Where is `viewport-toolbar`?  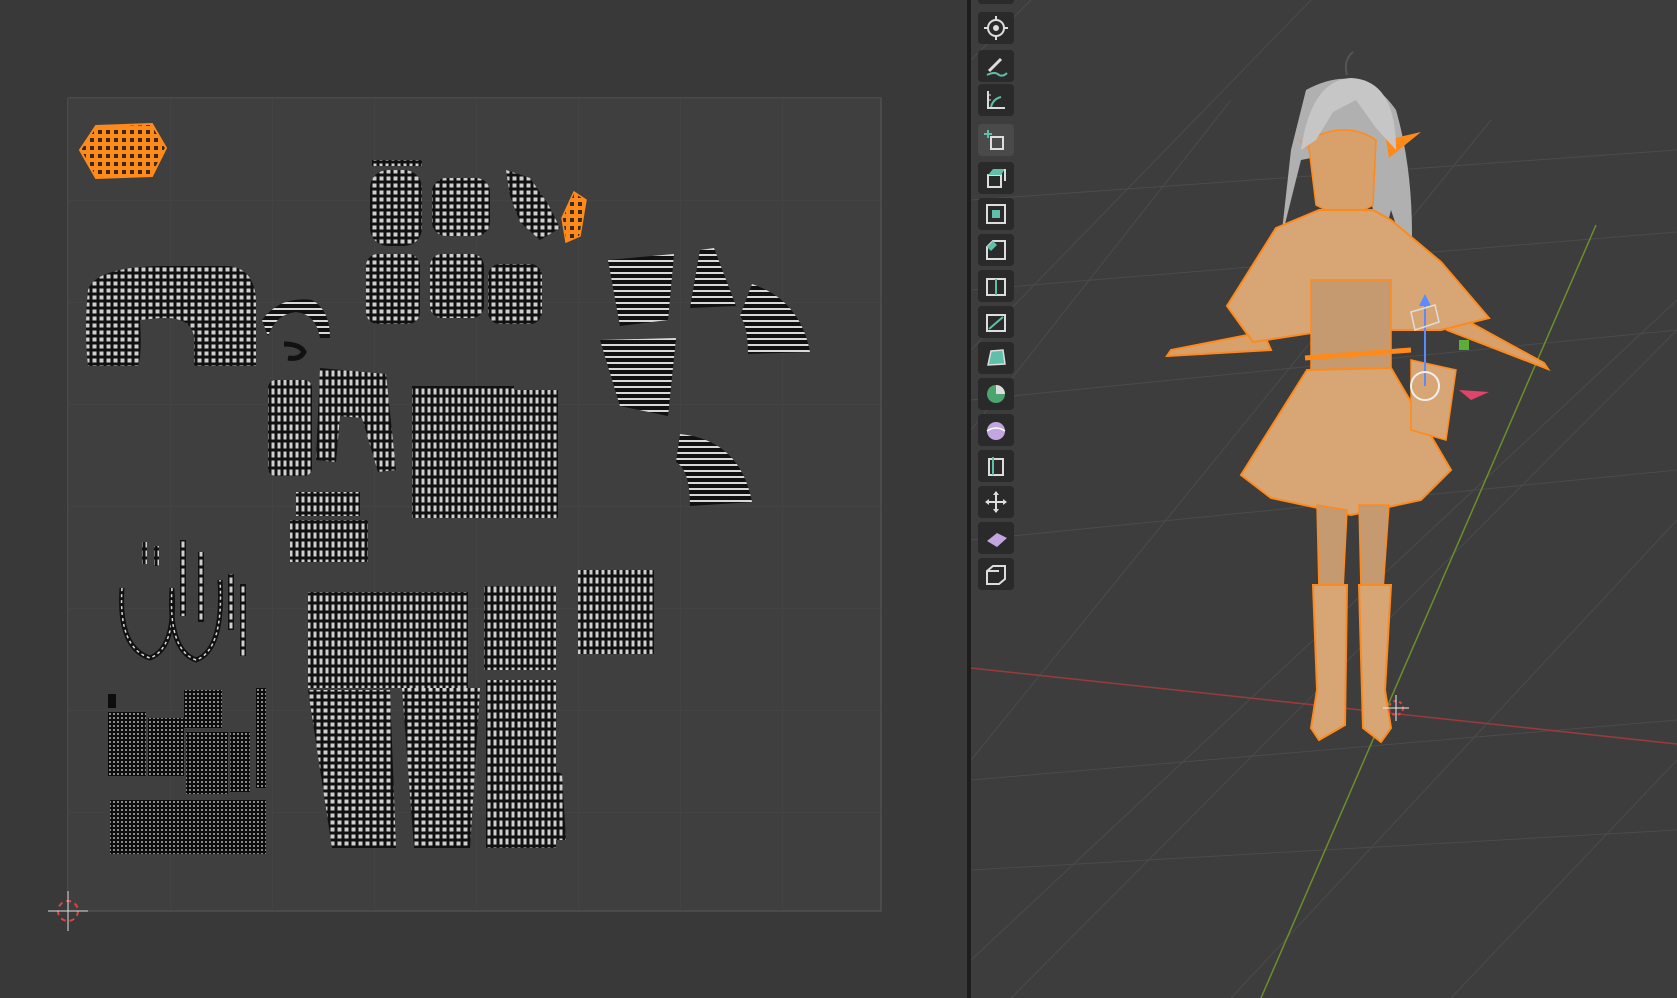
viewport-toolbar is located at coordinates (997, 295).